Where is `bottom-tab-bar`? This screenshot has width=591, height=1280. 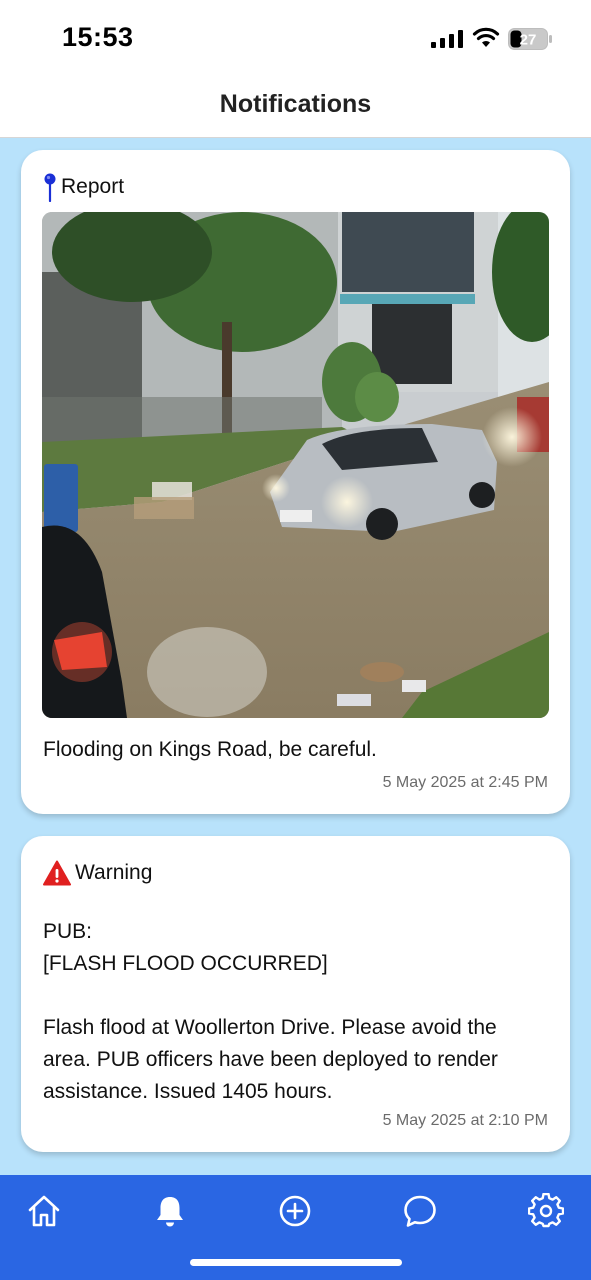 bottom-tab-bar is located at coordinates (295, 1227).